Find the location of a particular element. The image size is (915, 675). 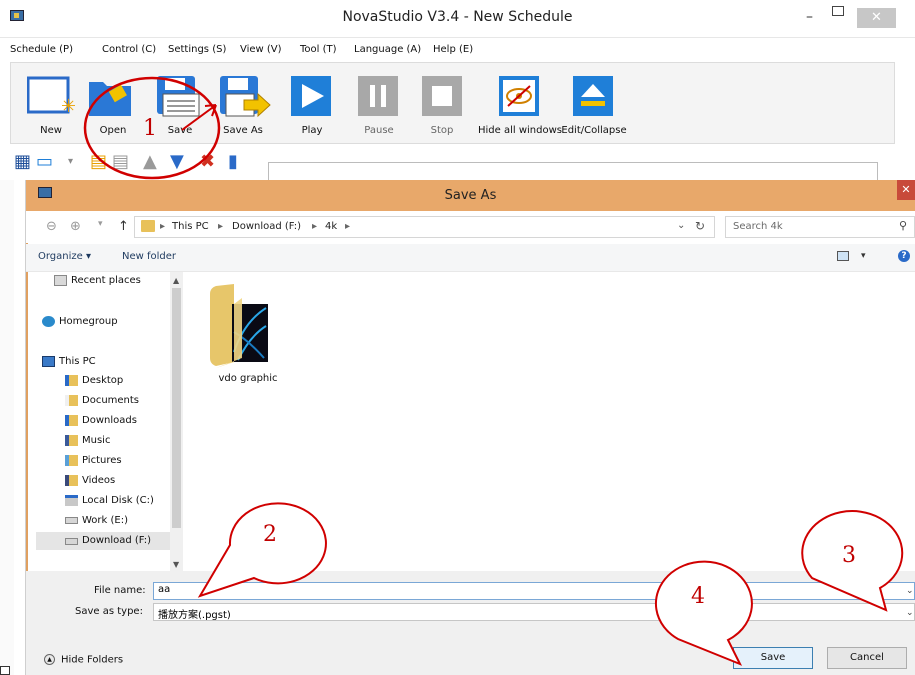

breadcrumb-this-pc: This PC is located at coordinates (190, 226).